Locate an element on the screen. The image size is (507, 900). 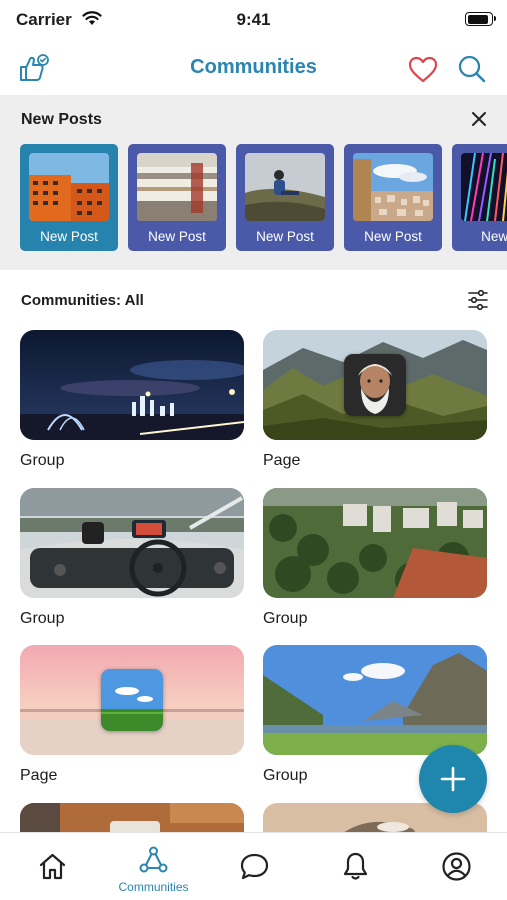
search-icon is located at coordinates (472, 69).